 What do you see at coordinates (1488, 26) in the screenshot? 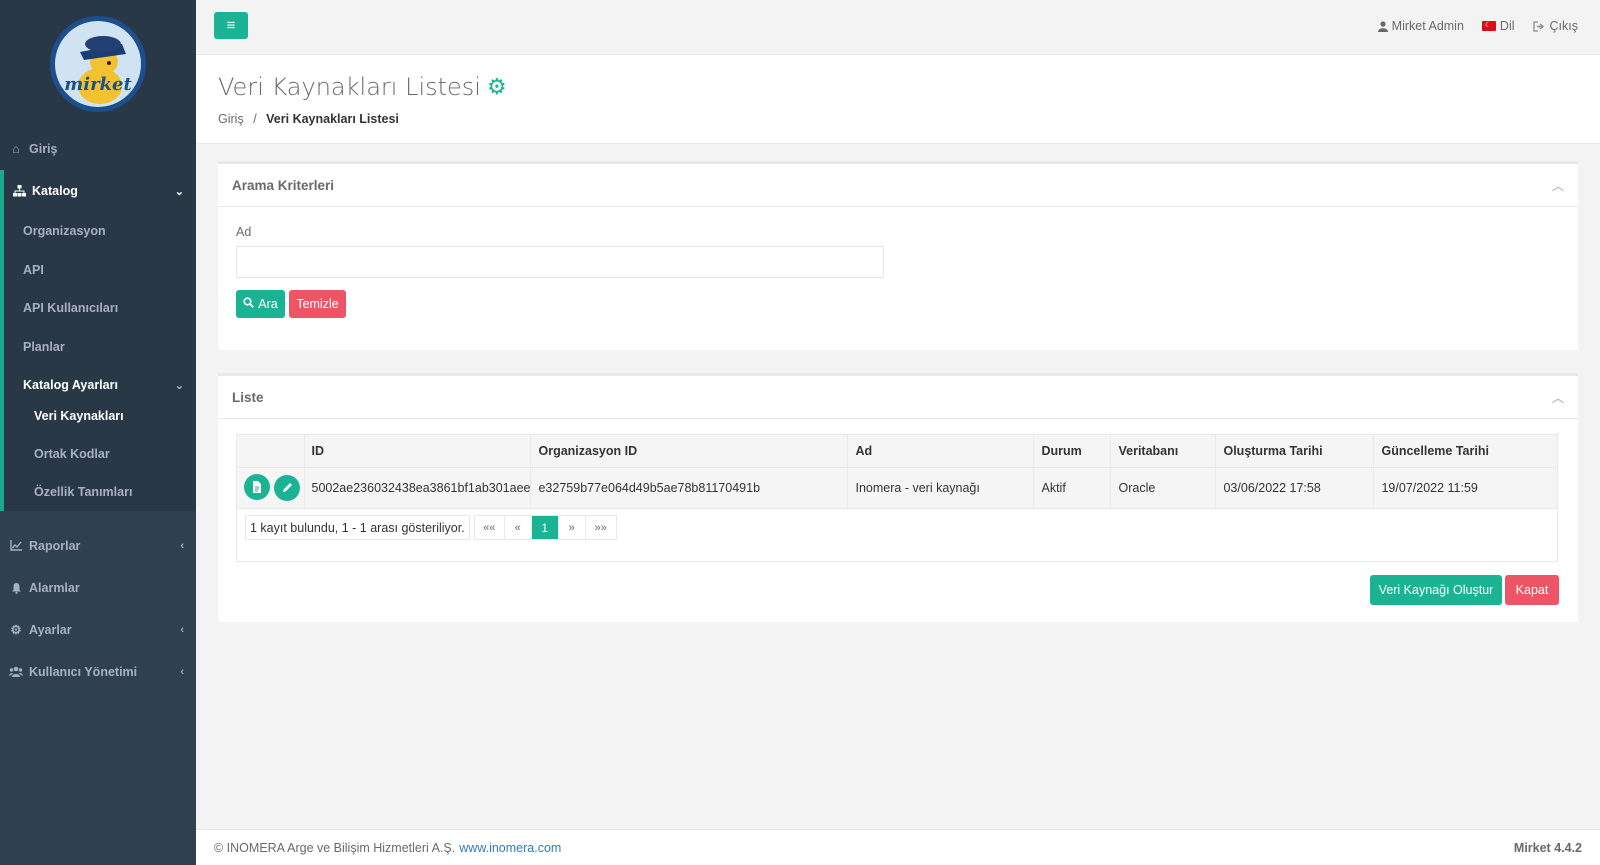
I see `turkish-flag-icon` at bounding box center [1488, 26].